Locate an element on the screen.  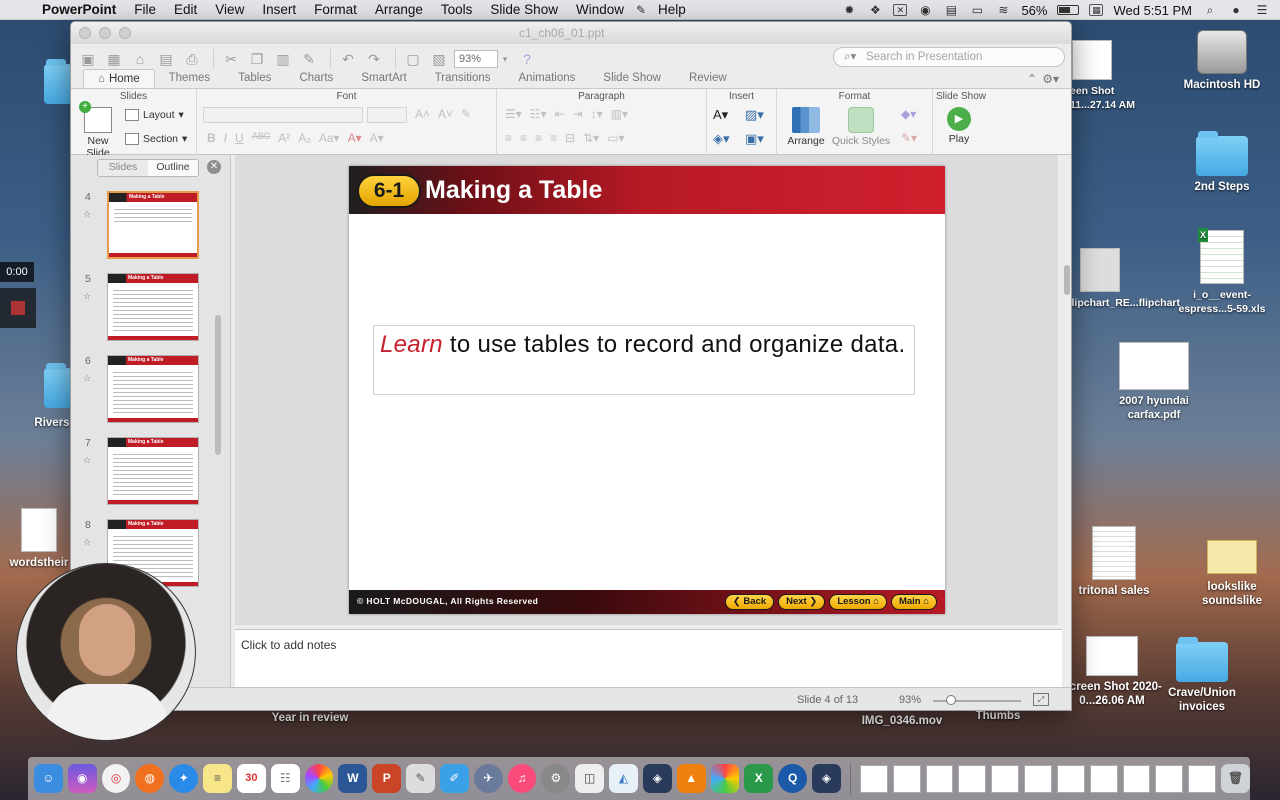
align-center-icon: ≡ is located at coordinates (523, 138).